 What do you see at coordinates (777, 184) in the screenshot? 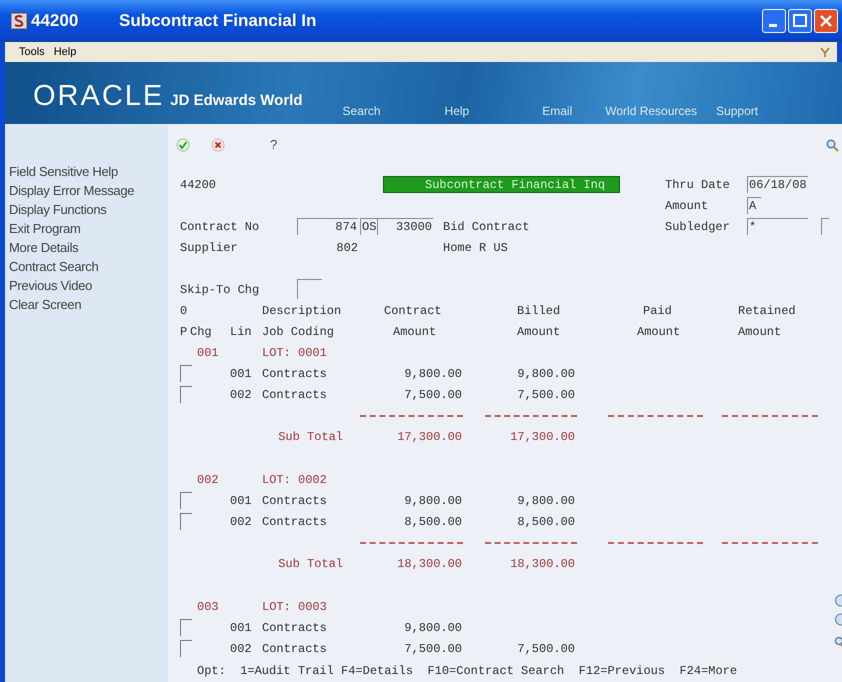
I see `date-field: 06/18/08` at bounding box center [777, 184].